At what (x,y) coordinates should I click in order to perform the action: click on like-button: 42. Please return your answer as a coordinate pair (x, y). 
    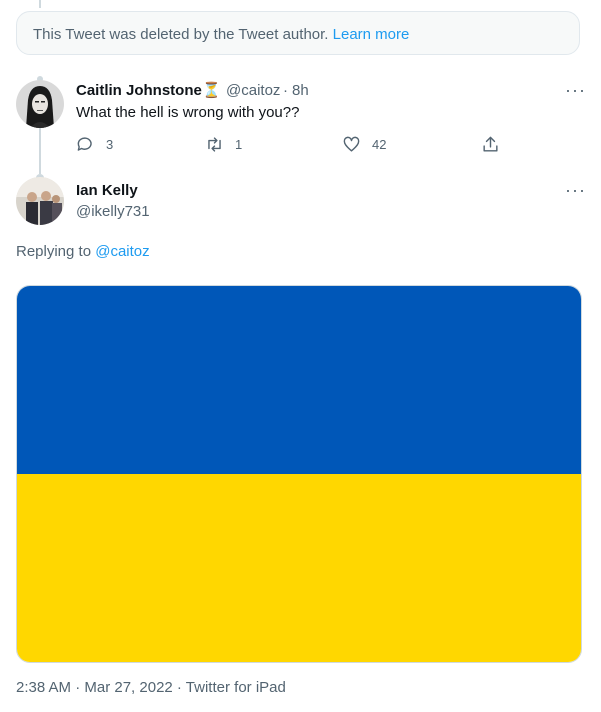
    Looking at the image, I should click on (364, 144).